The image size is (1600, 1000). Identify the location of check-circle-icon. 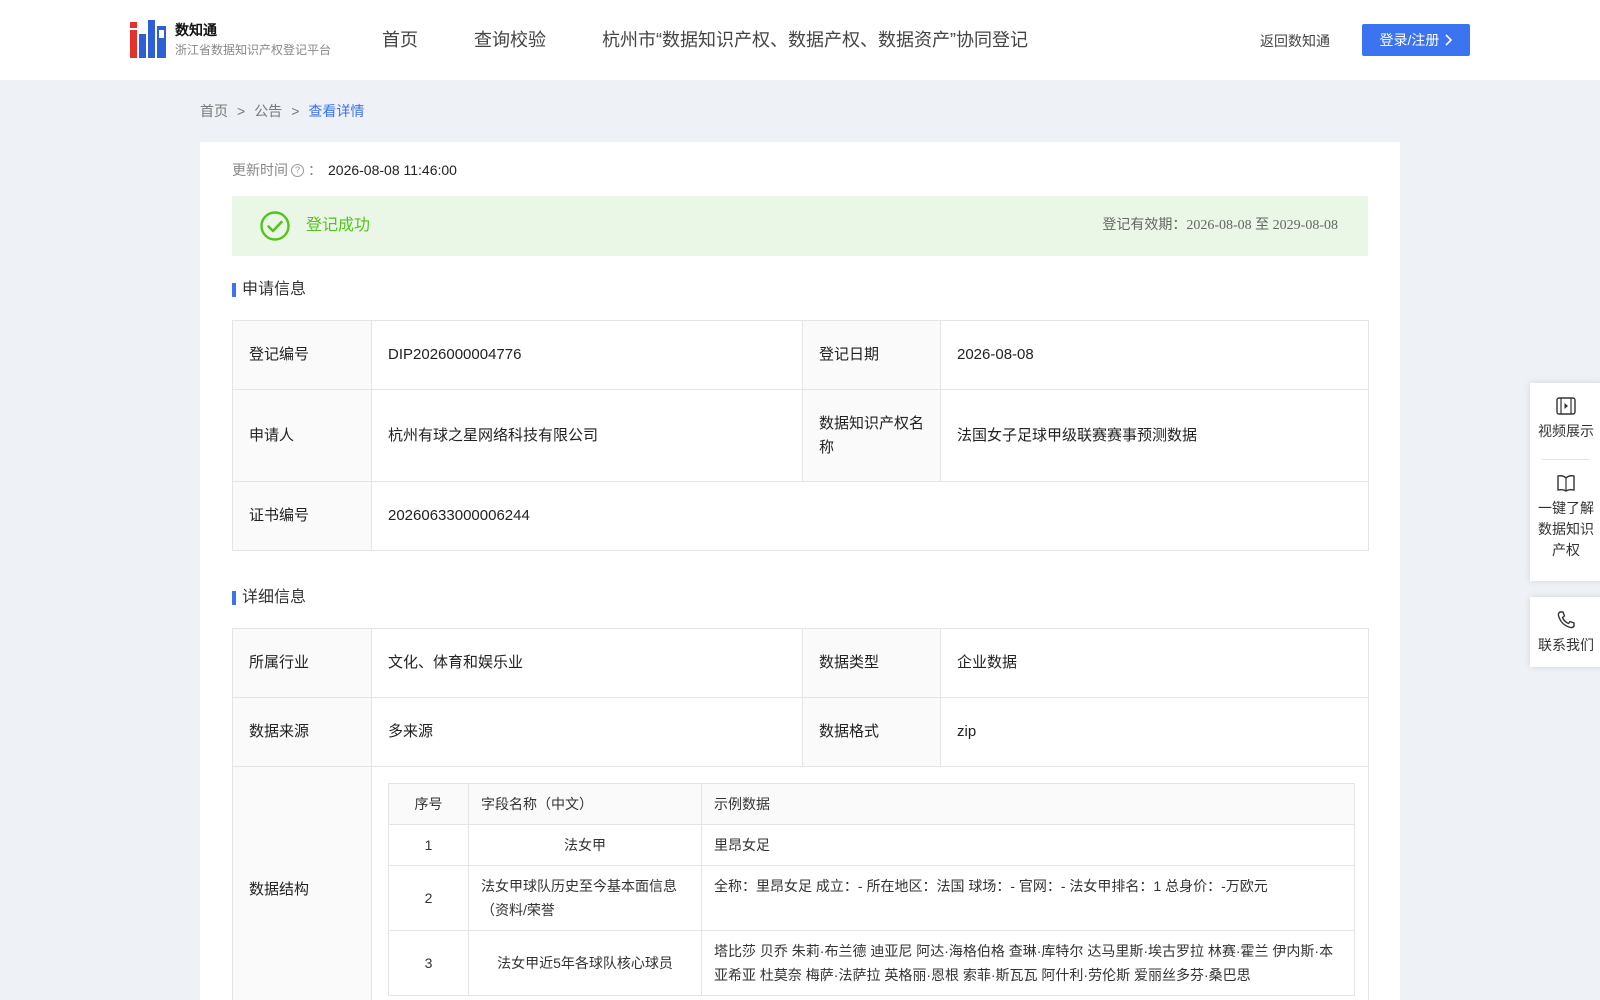
(275, 226).